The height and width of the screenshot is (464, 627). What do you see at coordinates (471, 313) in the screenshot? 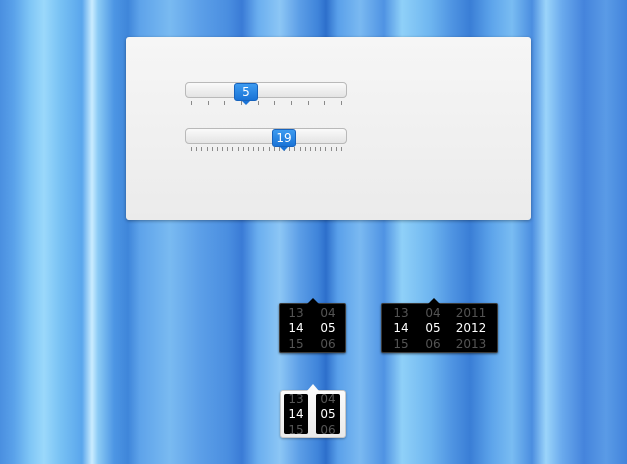
I see `year-prev: 2011` at bounding box center [471, 313].